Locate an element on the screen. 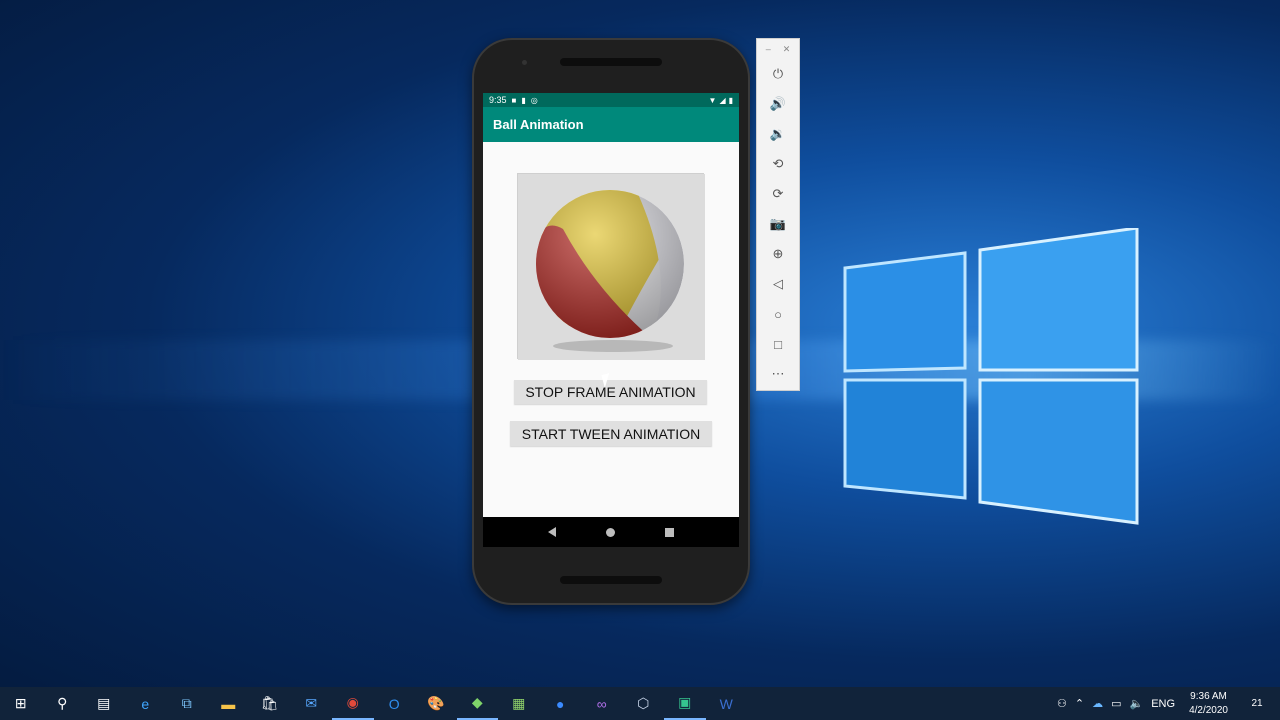  volume-down-icon: 🔉 is located at coordinates (778, 134).